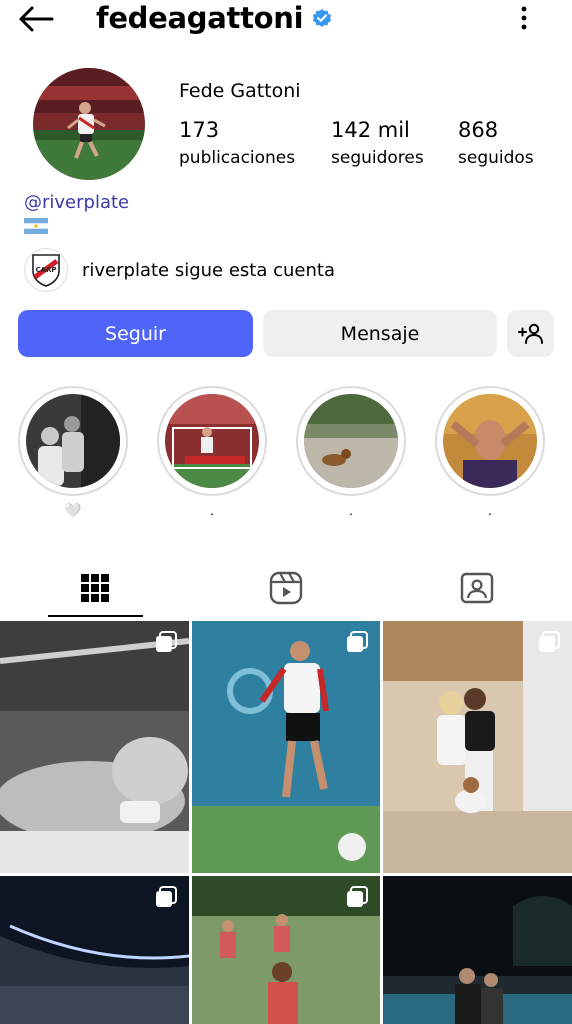 The height and width of the screenshot is (1024, 572). What do you see at coordinates (496, 143) in the screenshot?
I see `stat-following: 868 seguidos` at bounding box center [496, 143].